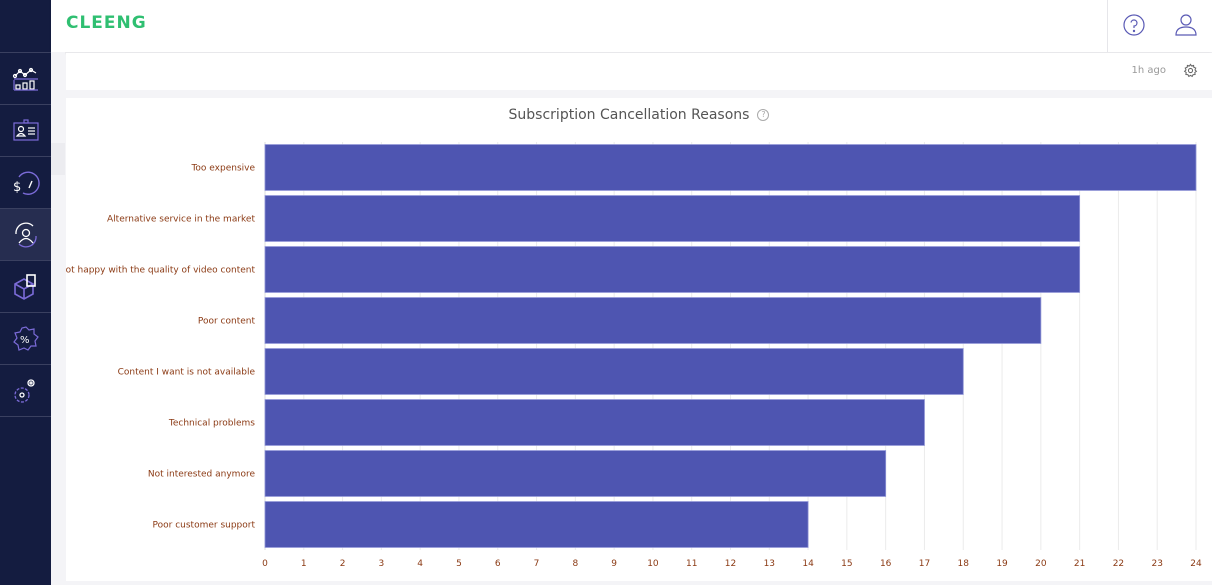  I want to click on x-tick-label: 6, so click(498, 564).